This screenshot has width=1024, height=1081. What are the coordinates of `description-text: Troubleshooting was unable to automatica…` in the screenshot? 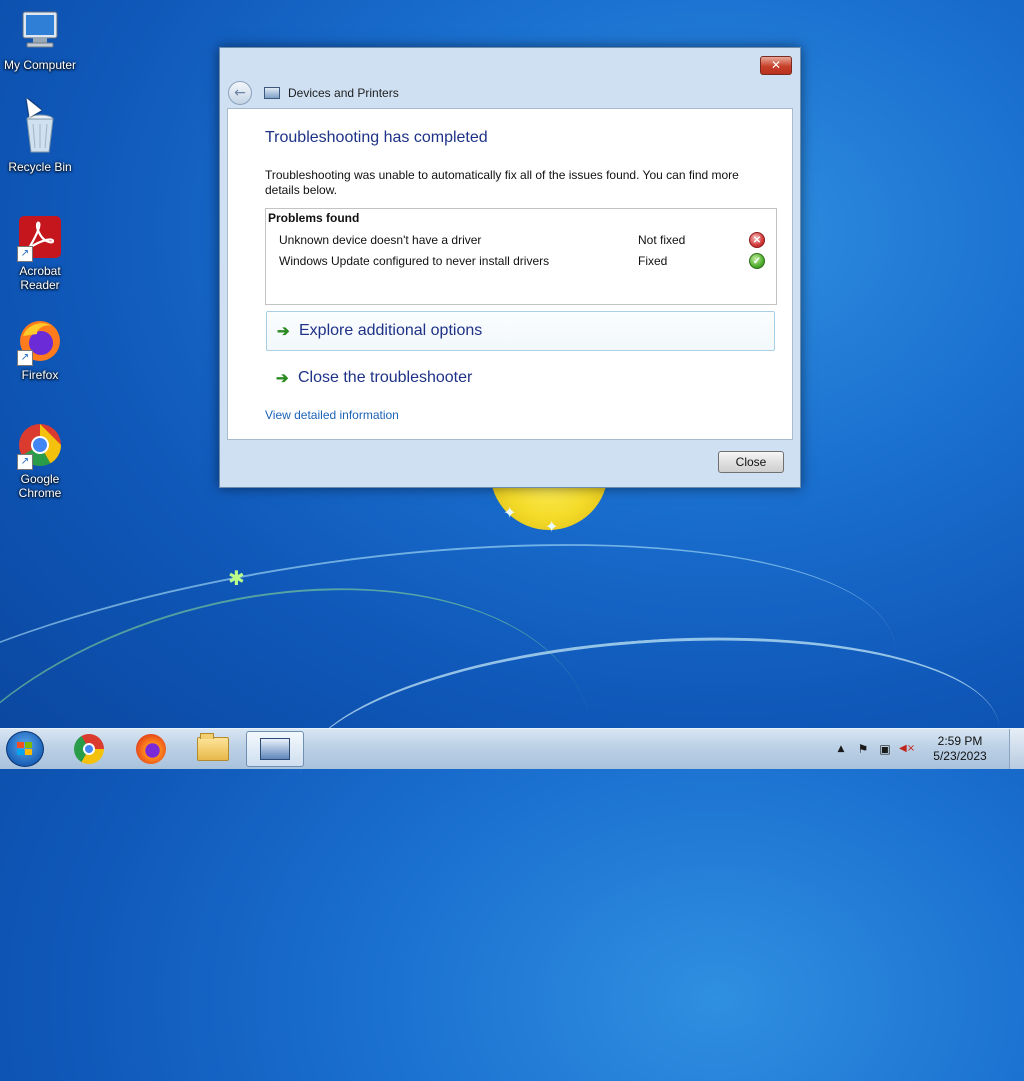 It's located at (502, 182).